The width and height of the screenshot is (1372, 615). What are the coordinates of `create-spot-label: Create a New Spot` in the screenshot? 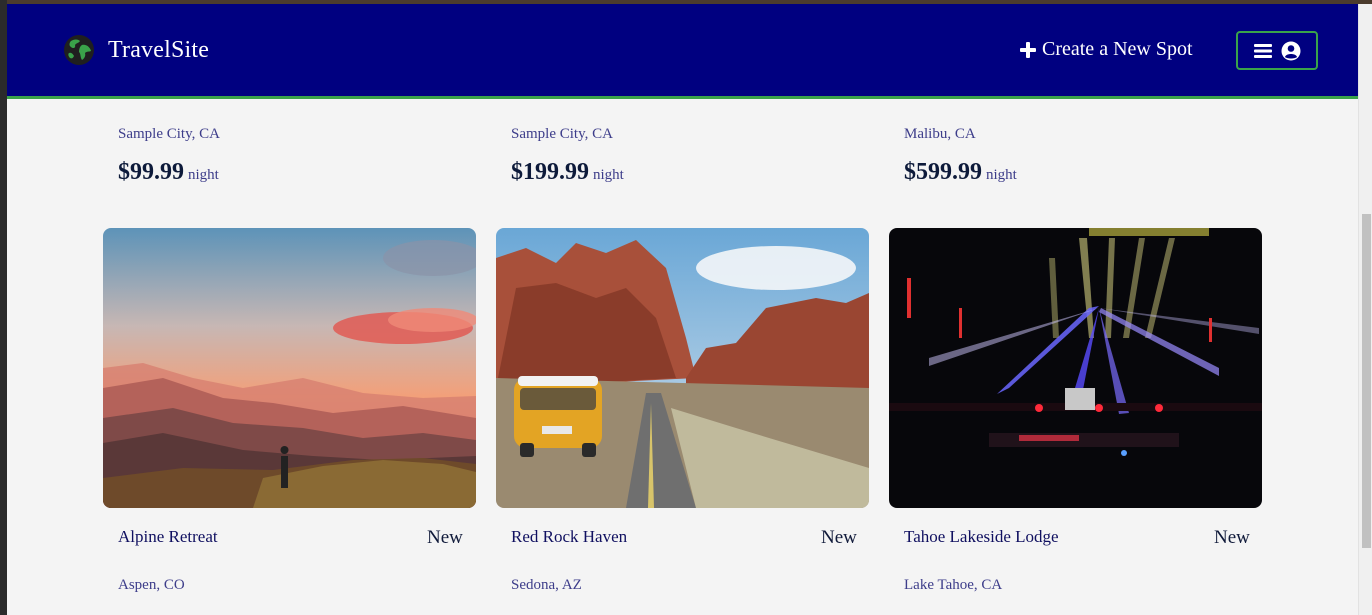 It's located at (1117, 49).